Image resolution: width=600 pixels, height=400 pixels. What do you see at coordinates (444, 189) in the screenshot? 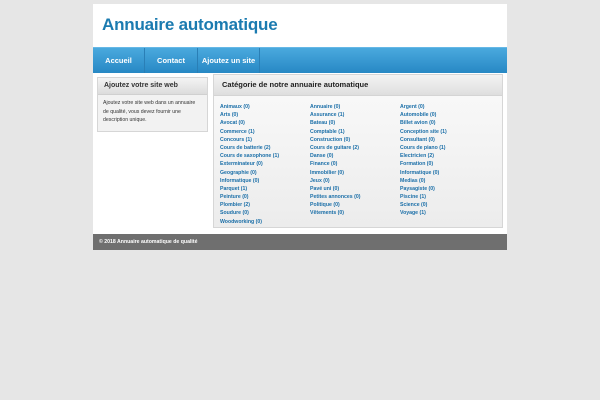
I see `category-link: Paysagiste (0)` at bounding box center [444, 189].